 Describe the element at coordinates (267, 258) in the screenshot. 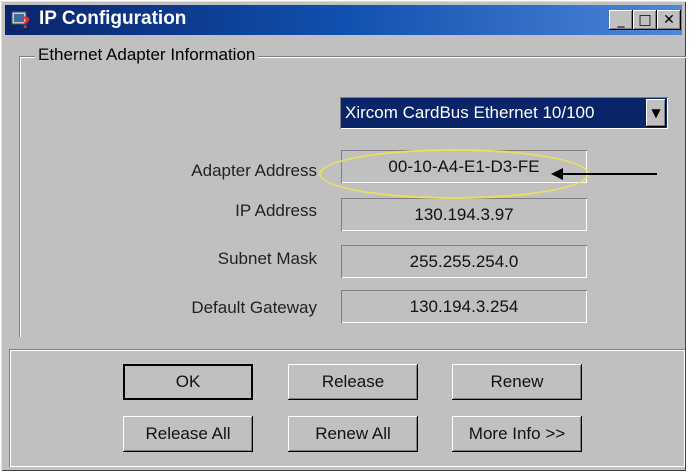

I see `subnet-mask-label: Subnet Mask` at that location.